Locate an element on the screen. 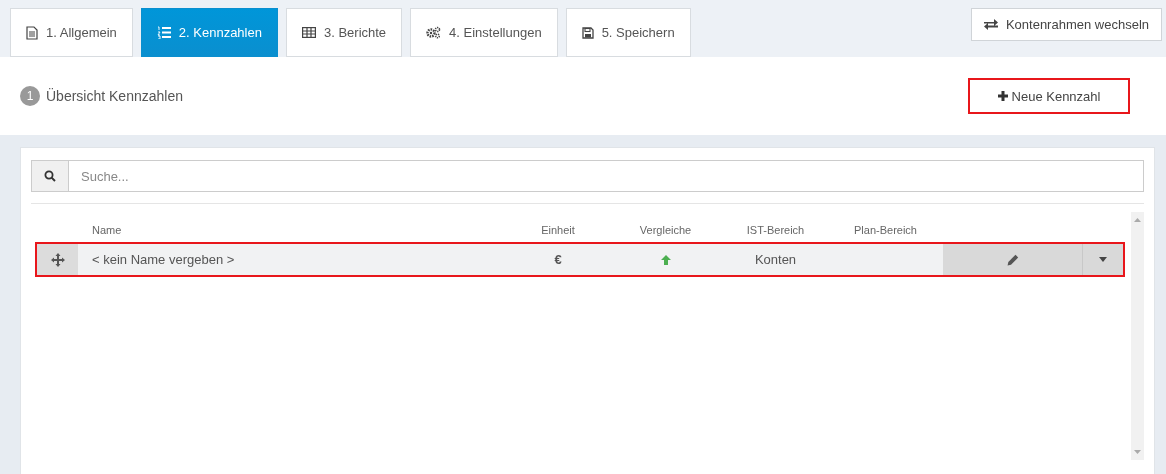 Image resolution: width=1166 pixels, height=474 pixels. search-button is located at coordinates (50, 176).